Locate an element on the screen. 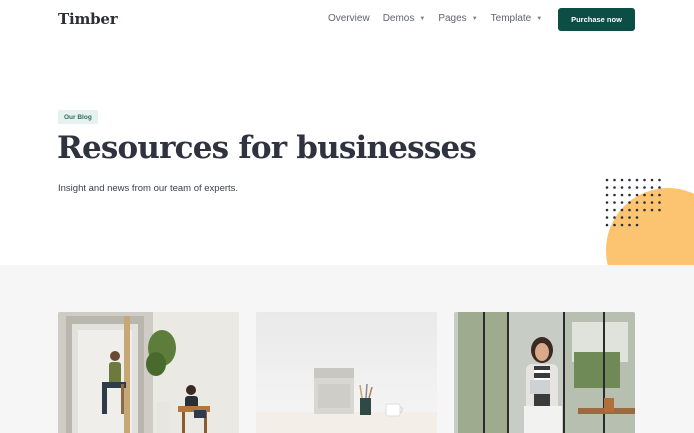 This screenshot has height=433, width=694. desk-speaker-mug-photo is located at coordinates (346, 372).